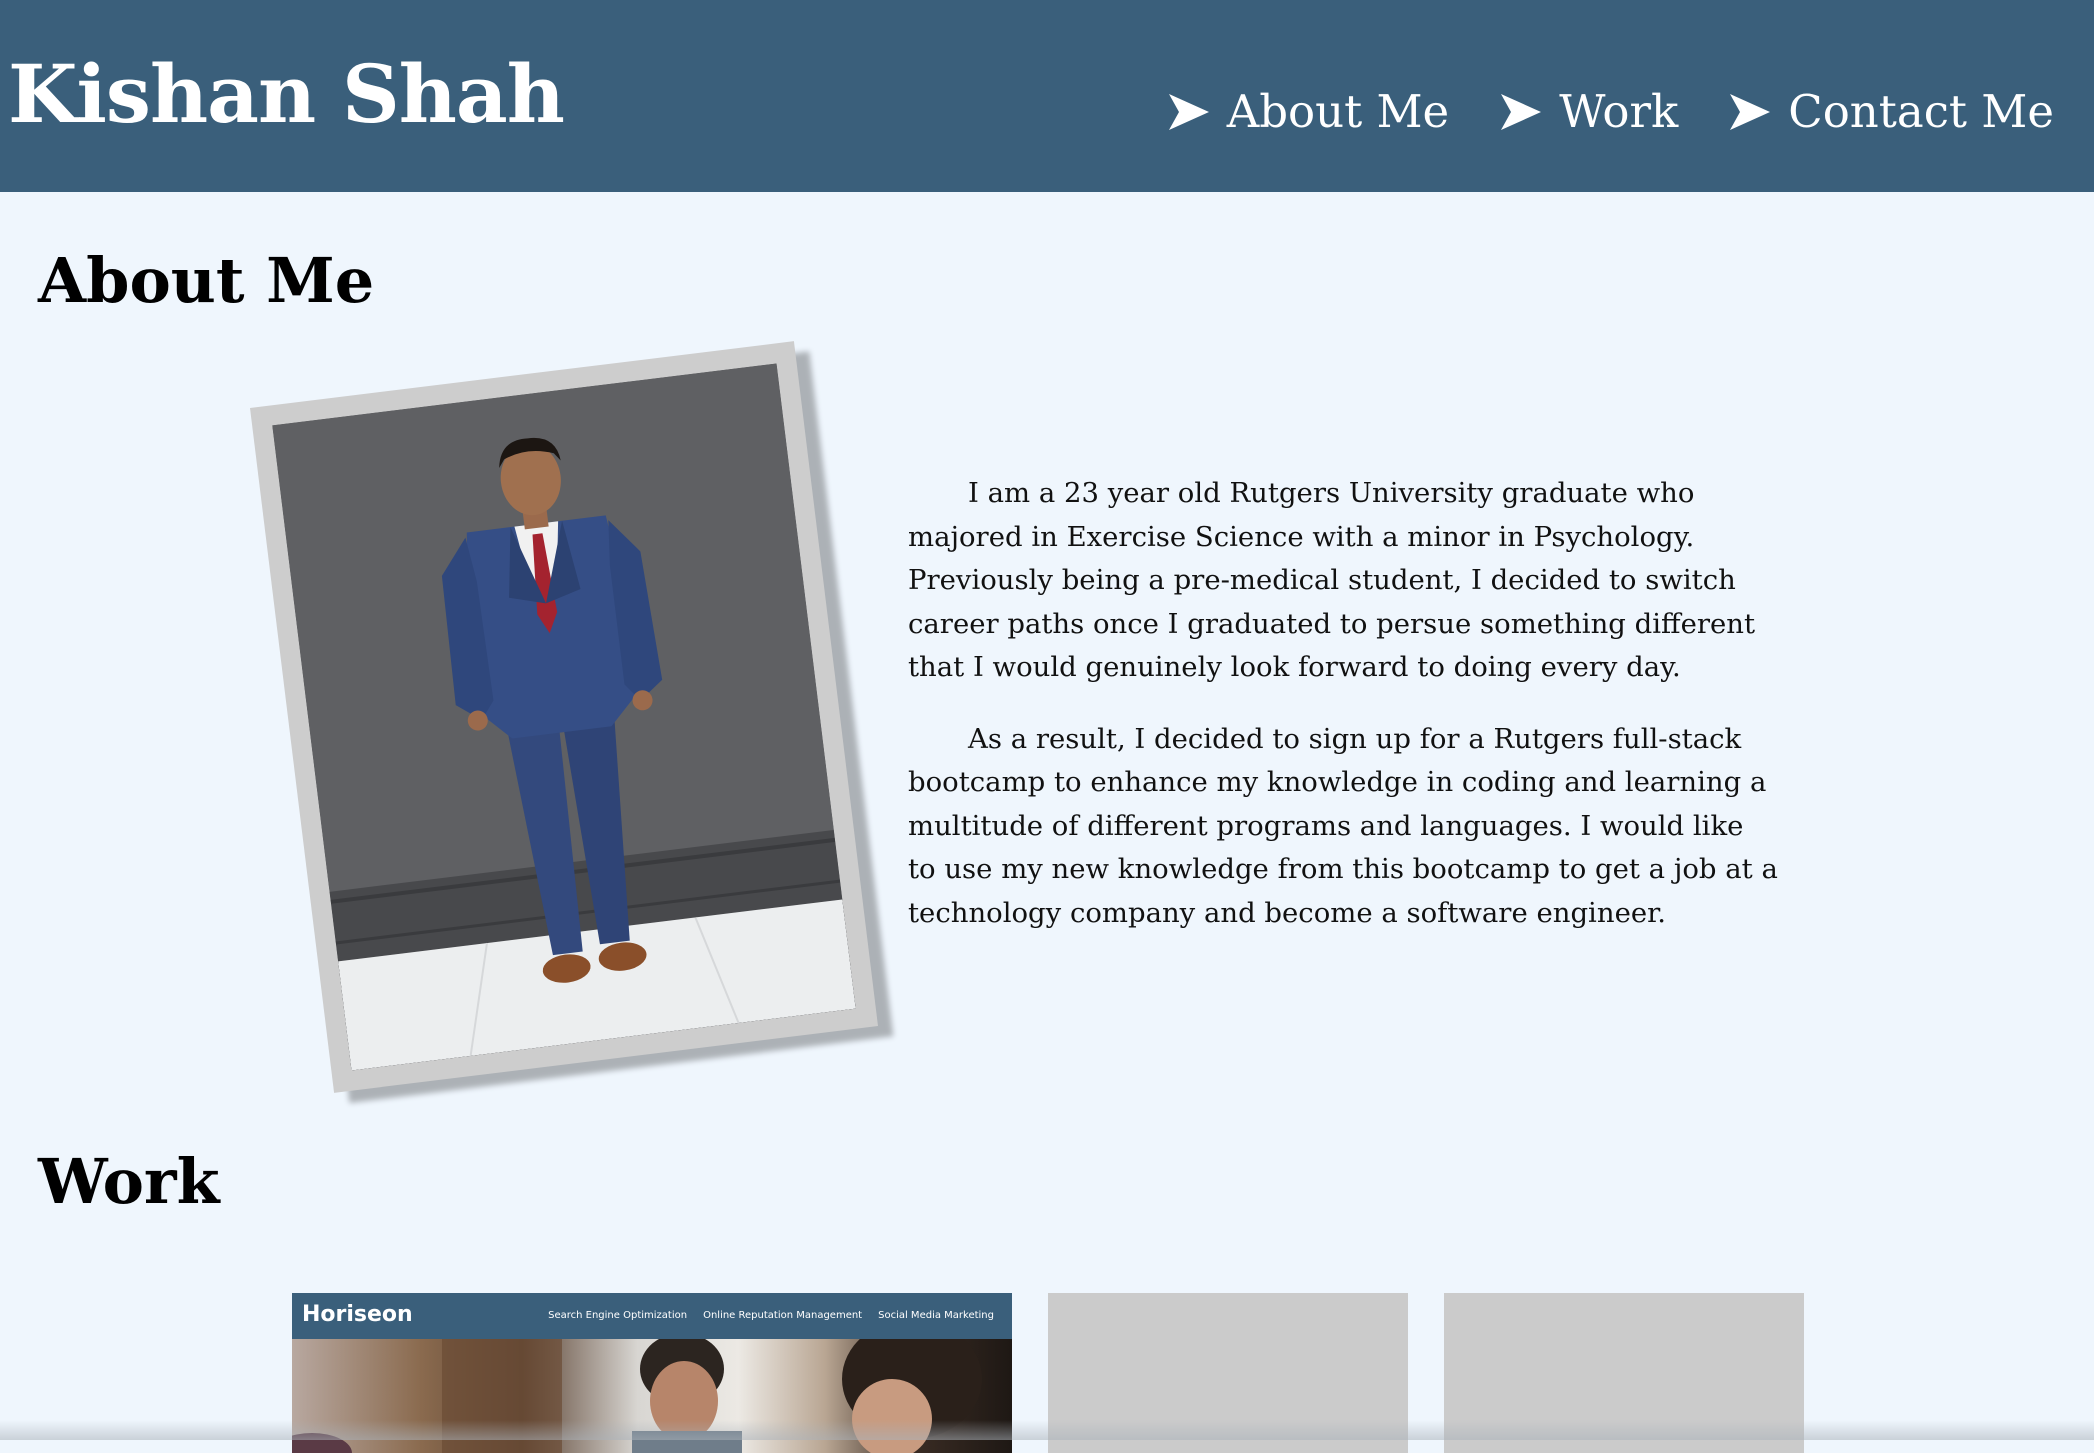 The image size is (2094, 1453). I want to click on nav-label: Work, so click(1619, 111).